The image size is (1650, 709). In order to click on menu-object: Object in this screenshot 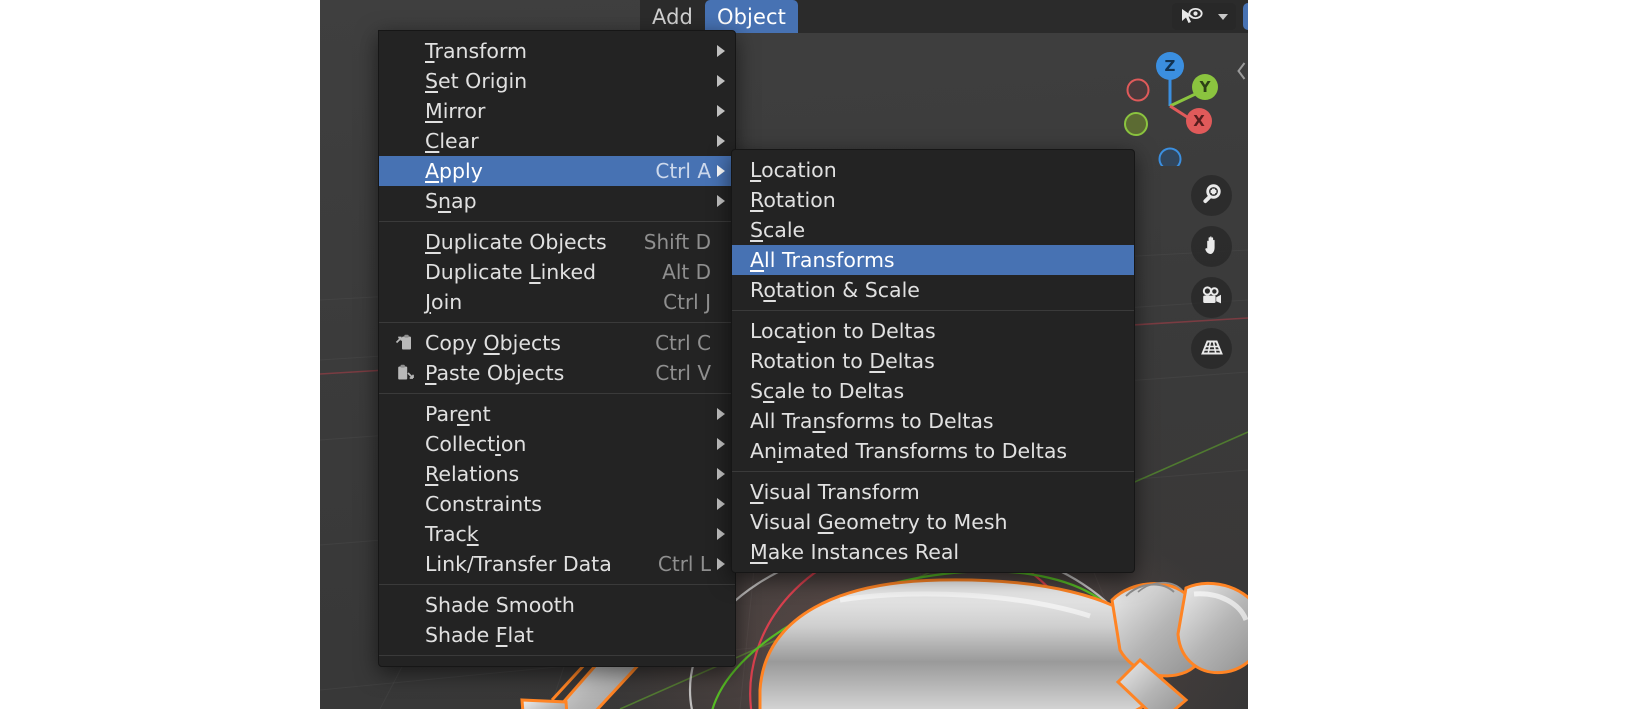, I will do `click(751, 16)`.